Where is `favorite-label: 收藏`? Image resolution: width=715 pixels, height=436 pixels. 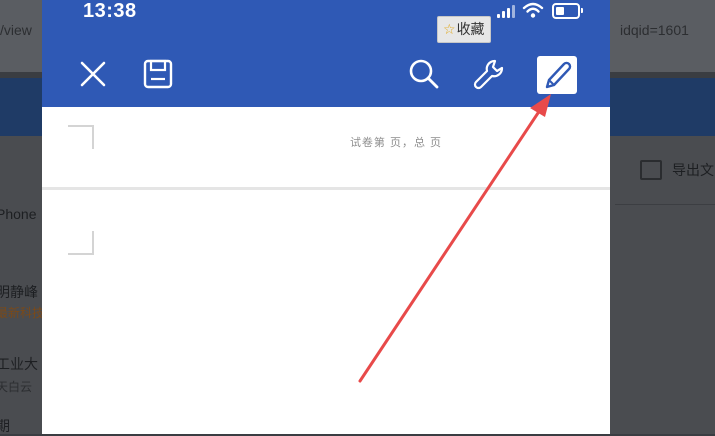
favorite-label: 收藏 is located at coordinates (470, 29).